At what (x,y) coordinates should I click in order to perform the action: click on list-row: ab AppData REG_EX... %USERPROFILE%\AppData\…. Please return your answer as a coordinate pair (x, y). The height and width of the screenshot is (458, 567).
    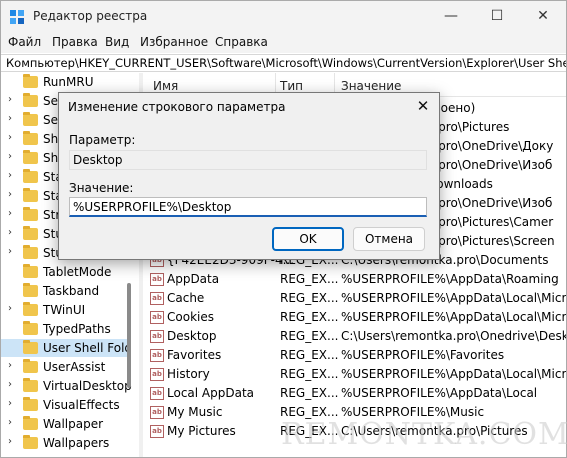
    Looking at the image, I should click on (355, 279).